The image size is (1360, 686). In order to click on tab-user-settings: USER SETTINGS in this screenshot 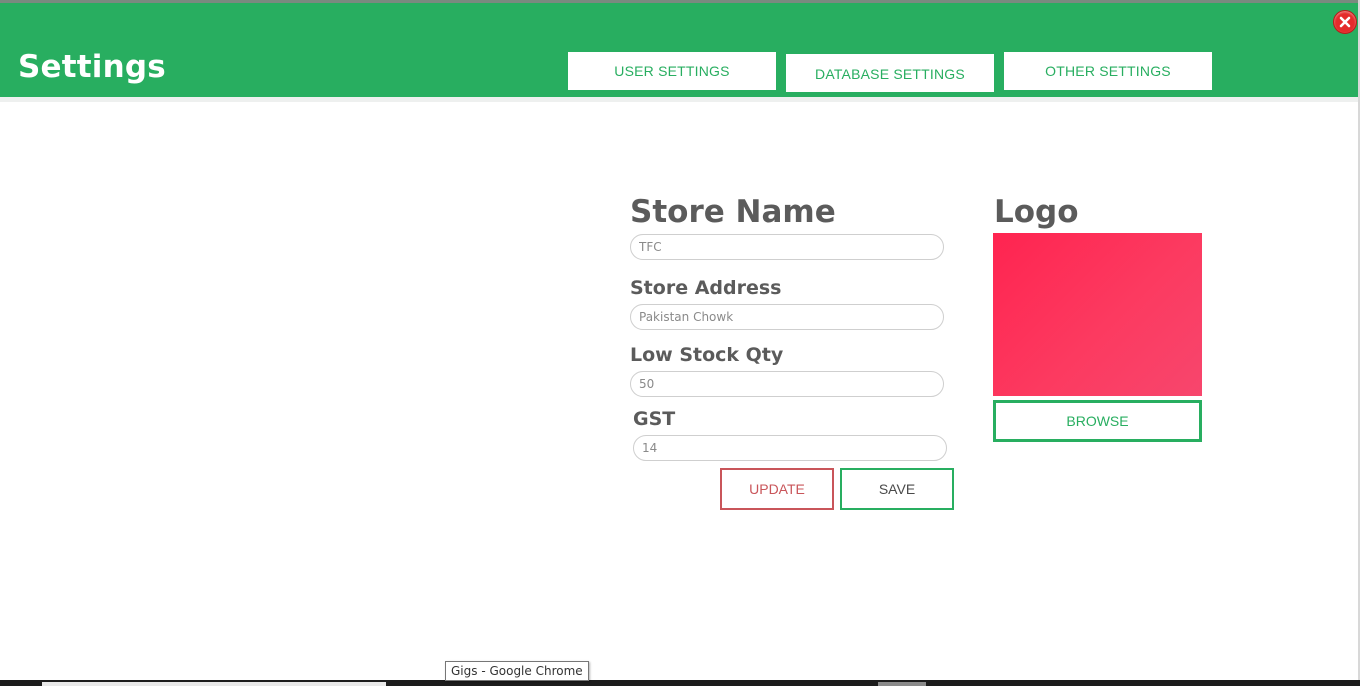, I will do `click(672, 71)`.